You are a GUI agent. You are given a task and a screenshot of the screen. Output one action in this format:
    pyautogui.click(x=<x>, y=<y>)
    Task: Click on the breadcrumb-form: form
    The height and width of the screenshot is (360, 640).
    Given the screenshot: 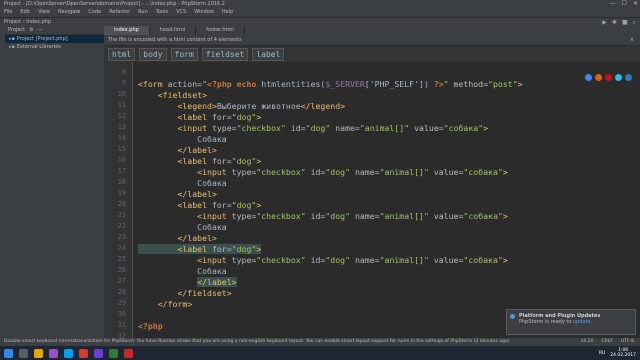 What is the action you would take?
    pyautogui.click(x=184, y=54)
    